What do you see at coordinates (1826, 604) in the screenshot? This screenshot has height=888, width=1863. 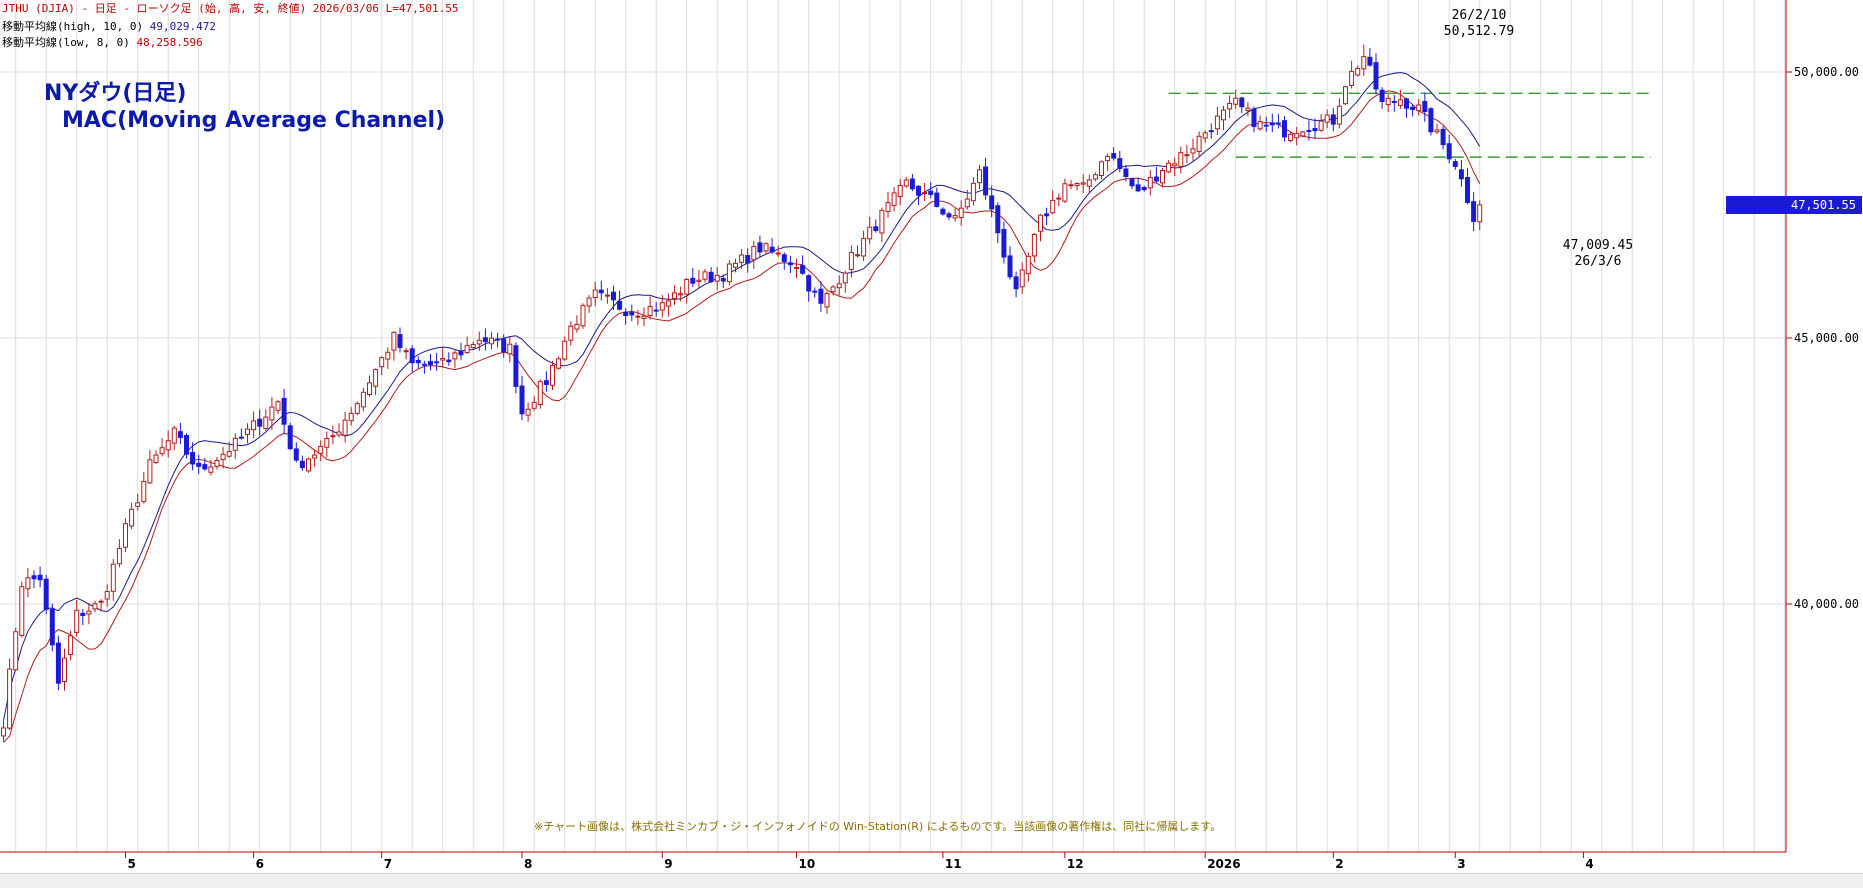 I see `y-tick-label: 40,000.00` at bounding box center [1826, 604].